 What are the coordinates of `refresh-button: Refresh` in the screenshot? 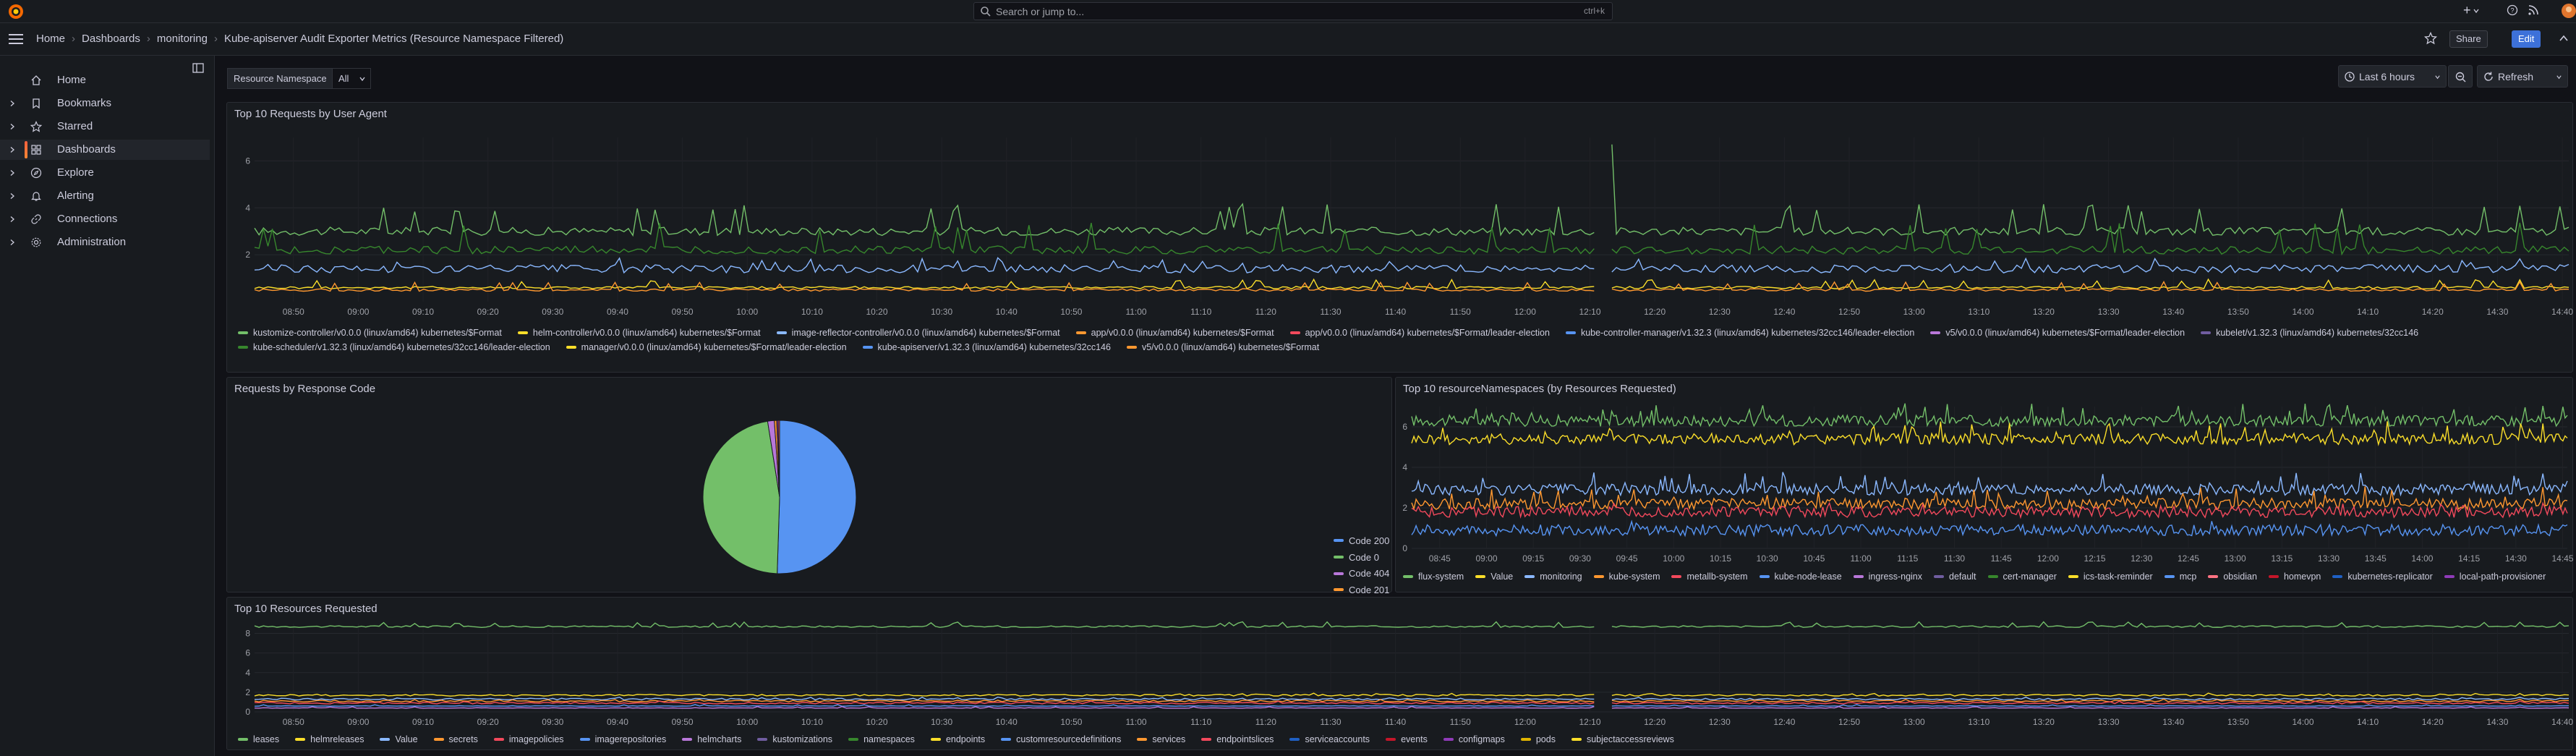 It's located at (2522, 76).